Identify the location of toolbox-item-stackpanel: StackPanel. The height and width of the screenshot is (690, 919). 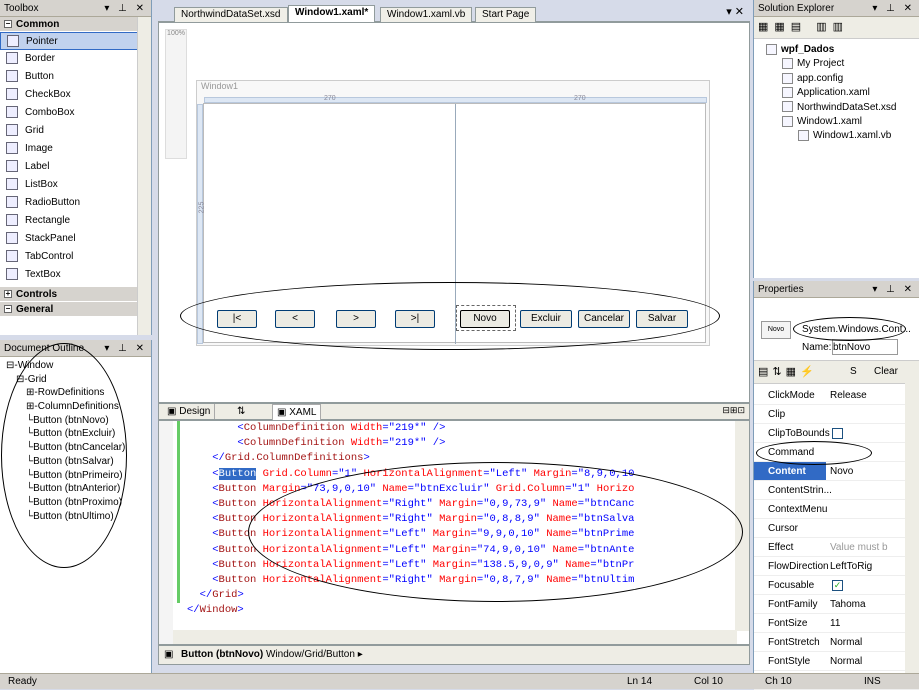
(75, 239).